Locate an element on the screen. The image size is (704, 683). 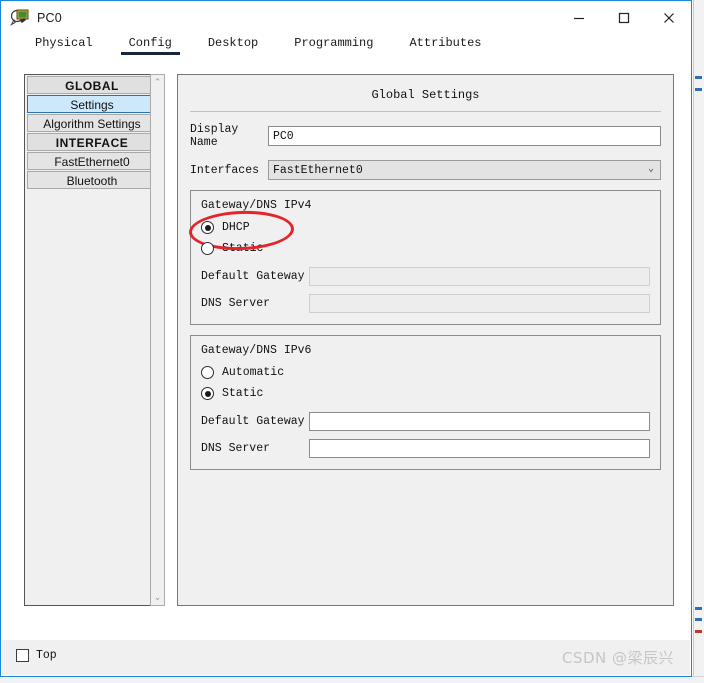
ipv6-dns-server-label: DNS Server is located at coordinates (236, 448).